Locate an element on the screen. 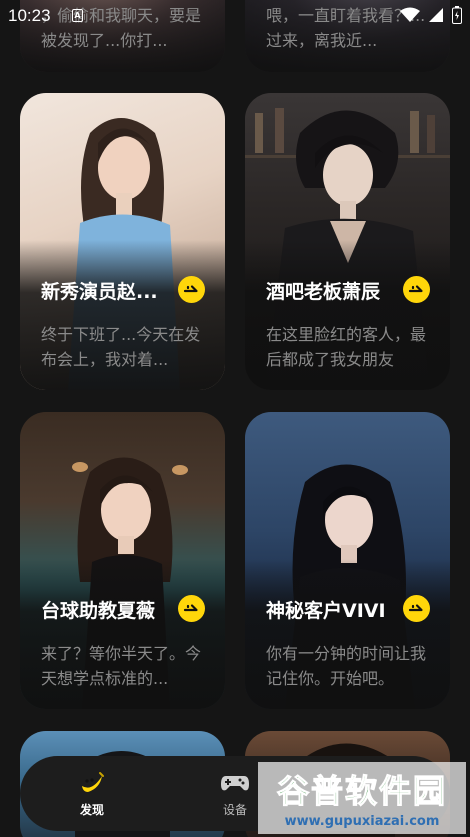 This screenshot has width=470, height=837. wifi-icon is located at coordinates (410, 14).